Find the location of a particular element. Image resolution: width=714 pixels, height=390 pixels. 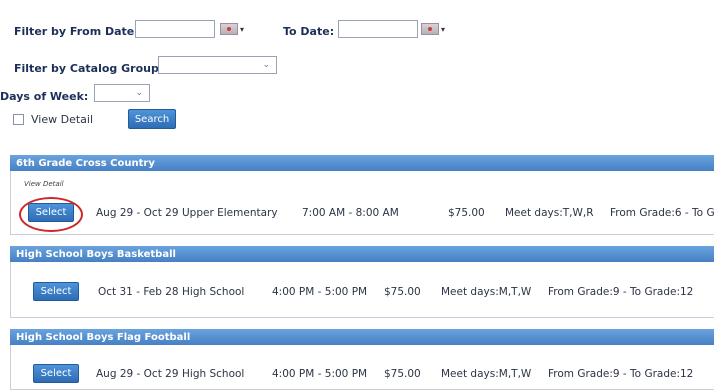

view-detail-checkbox is located at coordinates (18, 119).